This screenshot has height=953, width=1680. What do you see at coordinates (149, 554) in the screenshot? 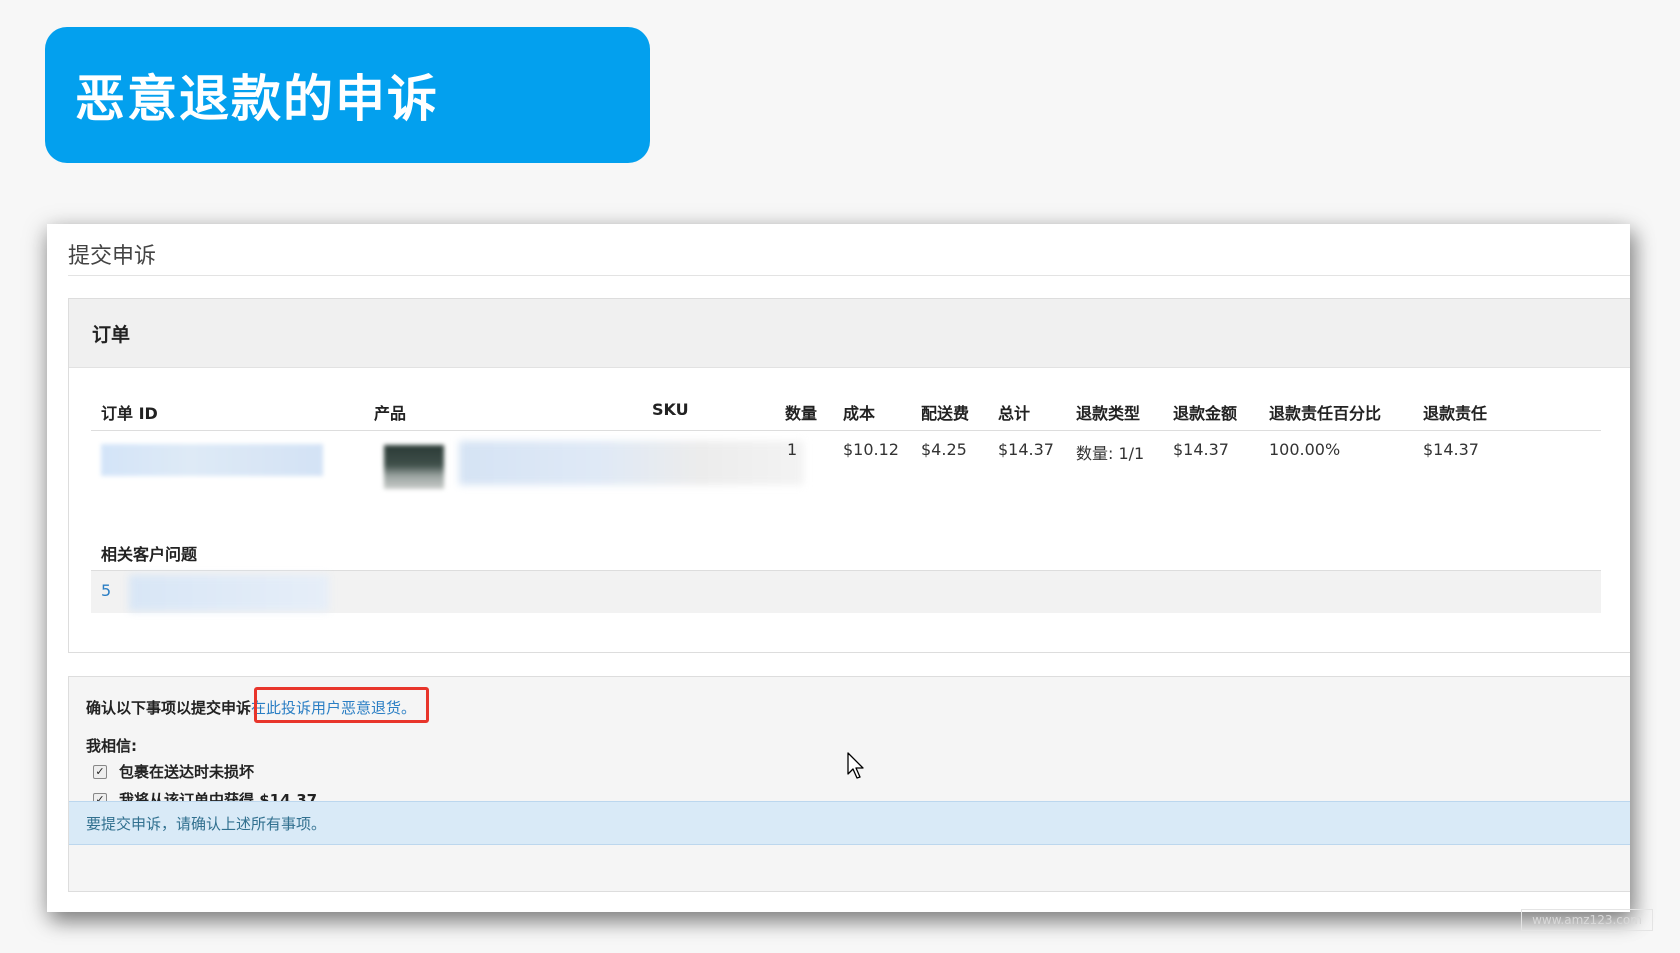
I see `related-issues-label: 相关客户问题` at bounding box center [149, 554].